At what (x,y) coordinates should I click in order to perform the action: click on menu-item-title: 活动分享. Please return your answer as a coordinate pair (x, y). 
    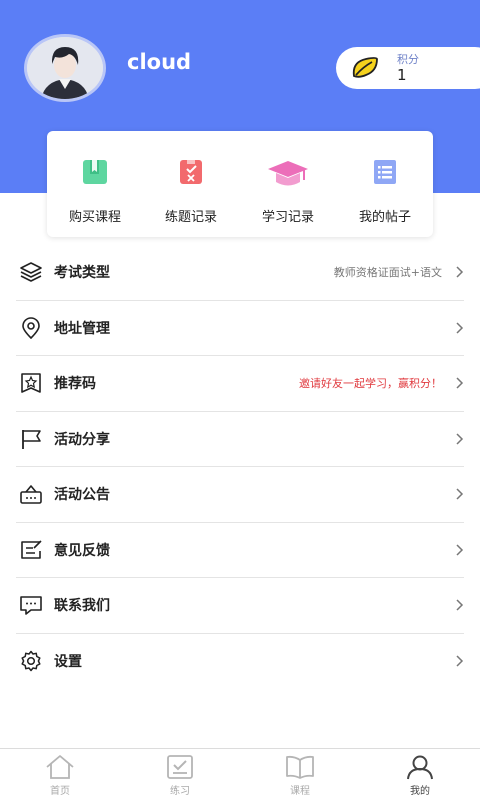
    Looking at the image, I should click on (82, 439).